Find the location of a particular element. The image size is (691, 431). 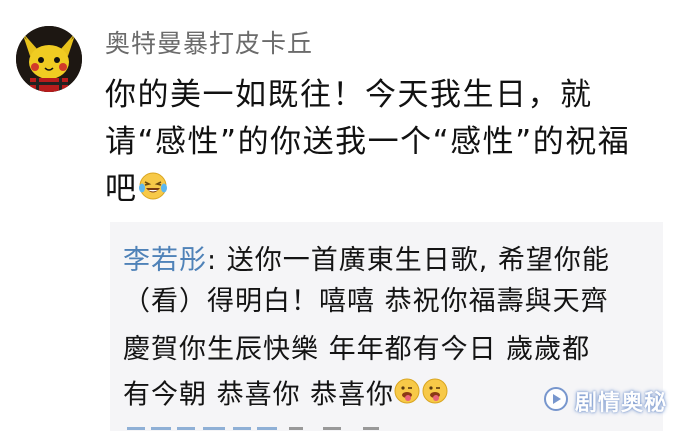

reply-text-line-1: 送你一首廣東生日歌, 希望你能 is located at coordinates (413, 260).